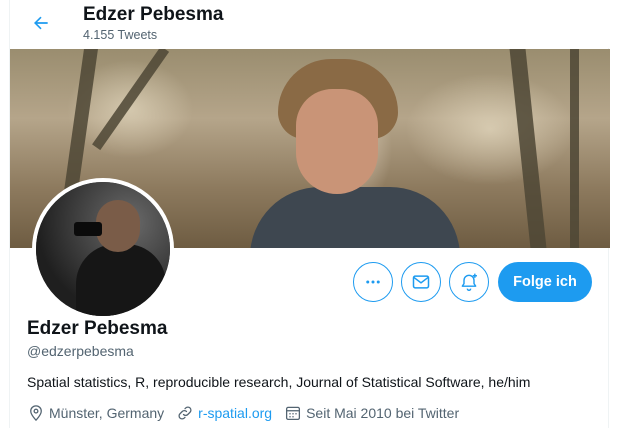  What do you see at coordinates (355, 153) in the screenshot?
I see `banner-person` at bounding box center [355, 153].